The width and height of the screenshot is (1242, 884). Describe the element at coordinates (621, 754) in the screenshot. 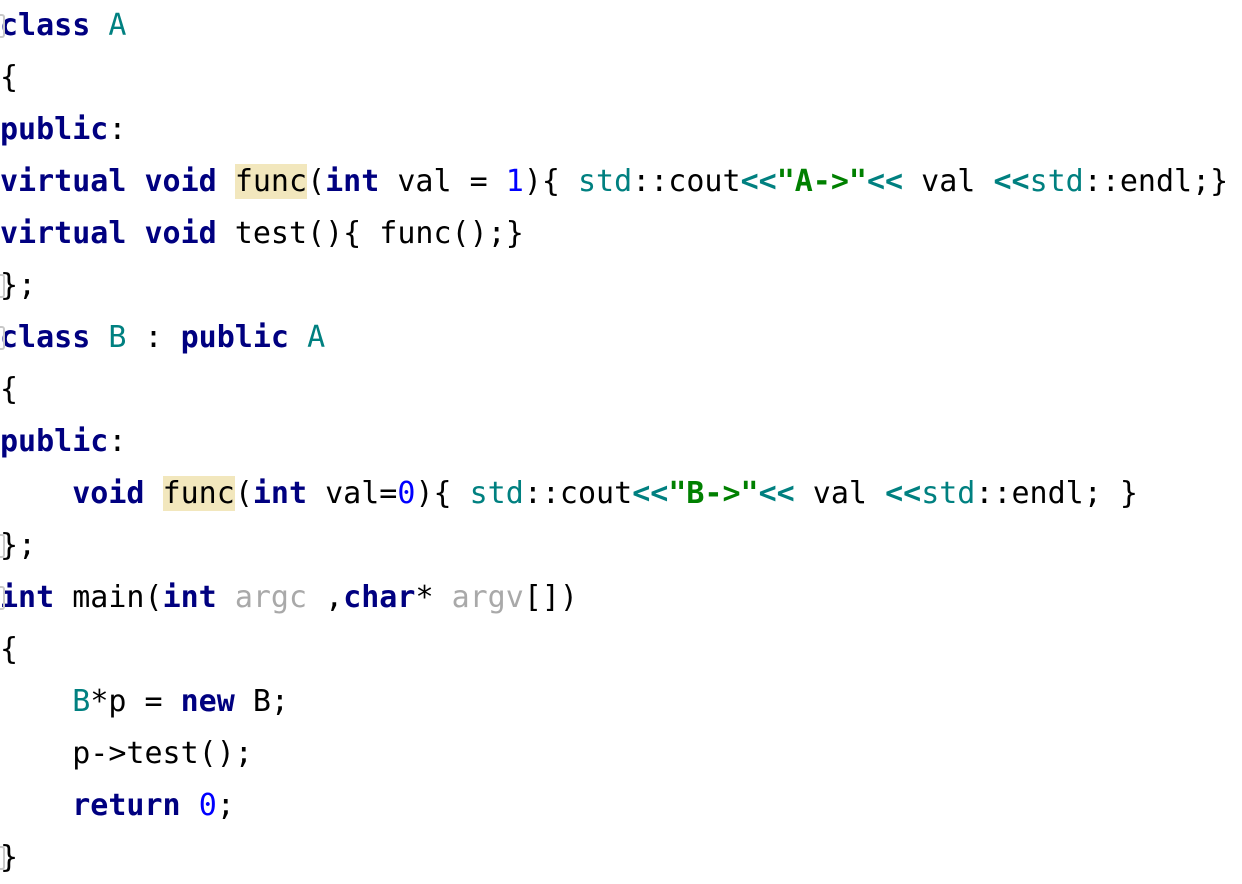

I see `code-line: p->test();` at that location.